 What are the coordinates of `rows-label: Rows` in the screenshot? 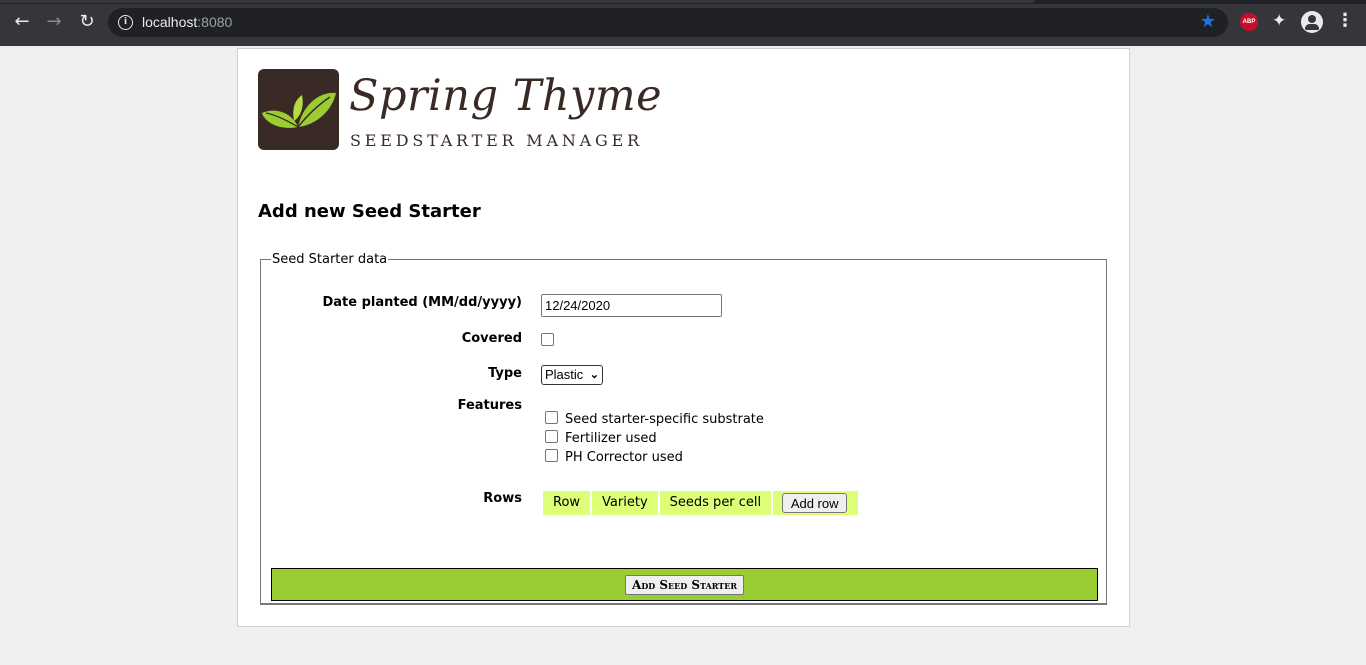 It's located at (502, 498).